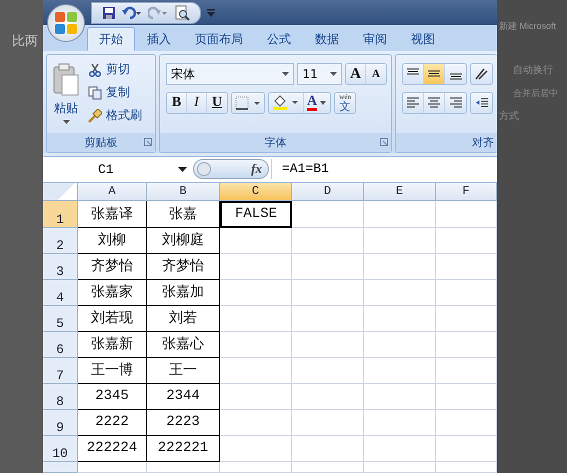 This screenshot has height=473, width=567. Describe the element at coordinates (183, 319) in the screenshot. I see `table-cell: 刘若` at that location.